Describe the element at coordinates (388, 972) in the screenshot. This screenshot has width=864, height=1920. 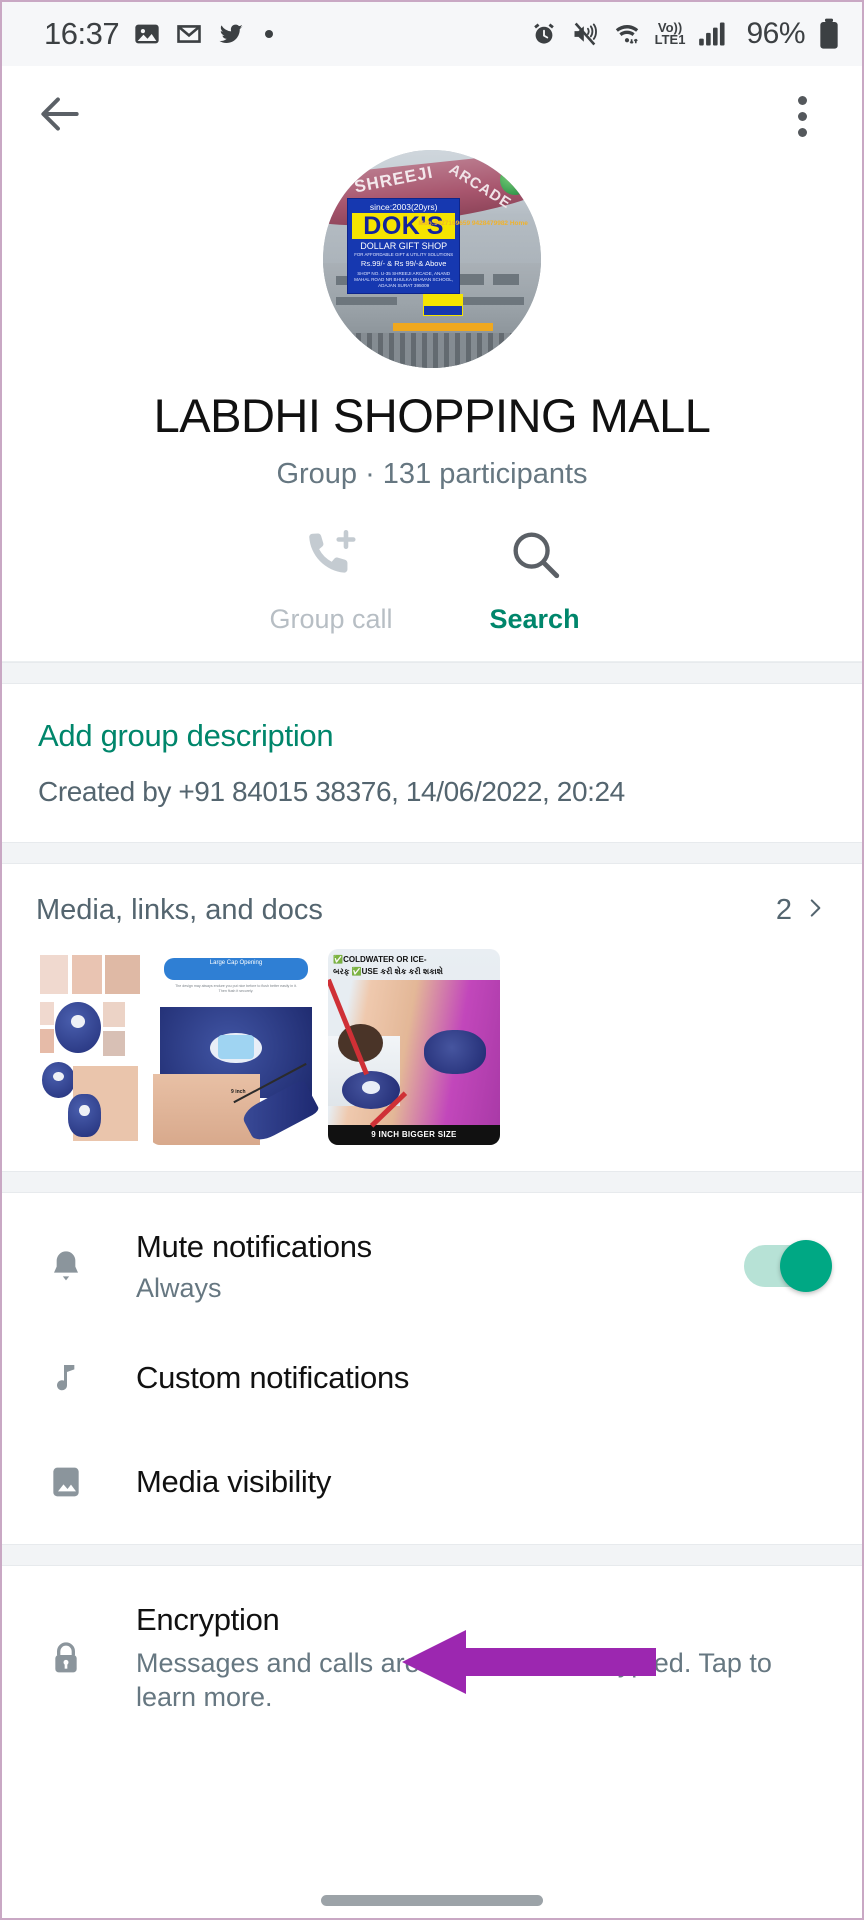
I see `thumb3-line2: બરફ ✅USE કરી શેક કરી શકાશે` at that location.